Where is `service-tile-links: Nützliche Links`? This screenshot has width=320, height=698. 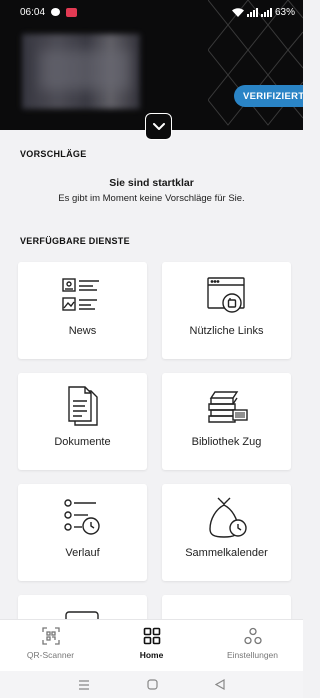 service-tile-links: Nützliche Links is located at coordinates (226, 310).